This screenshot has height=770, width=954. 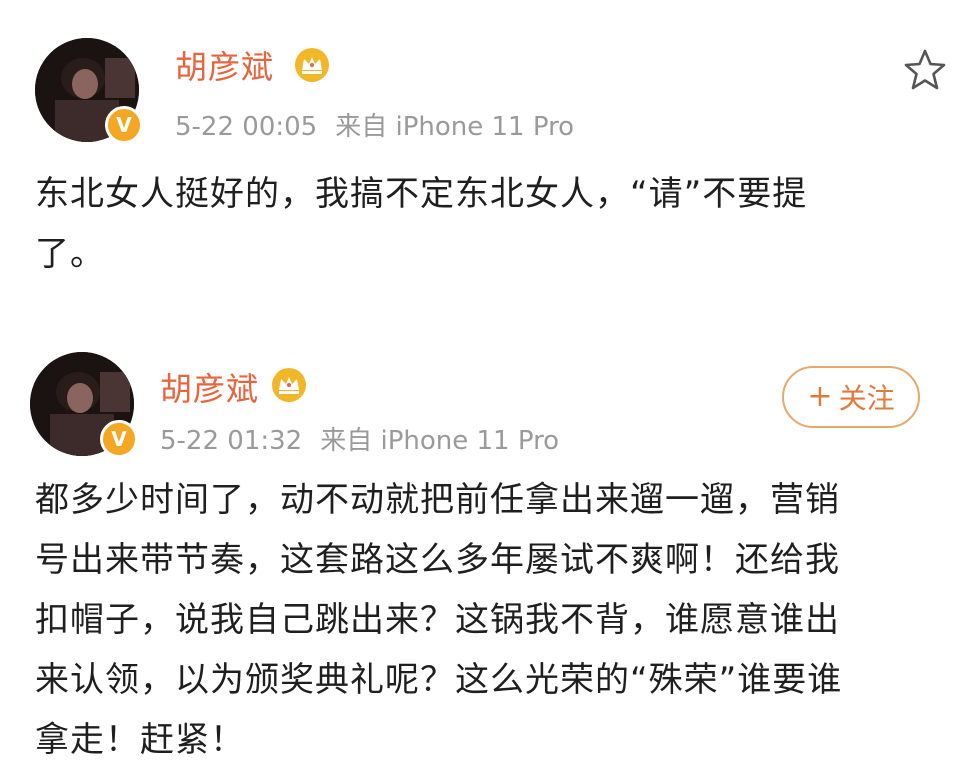 What do you see at coordinates (231, 441) in the screenshot?
I see `post-date: 5-22 01:32` at bounding box center [231, 441].